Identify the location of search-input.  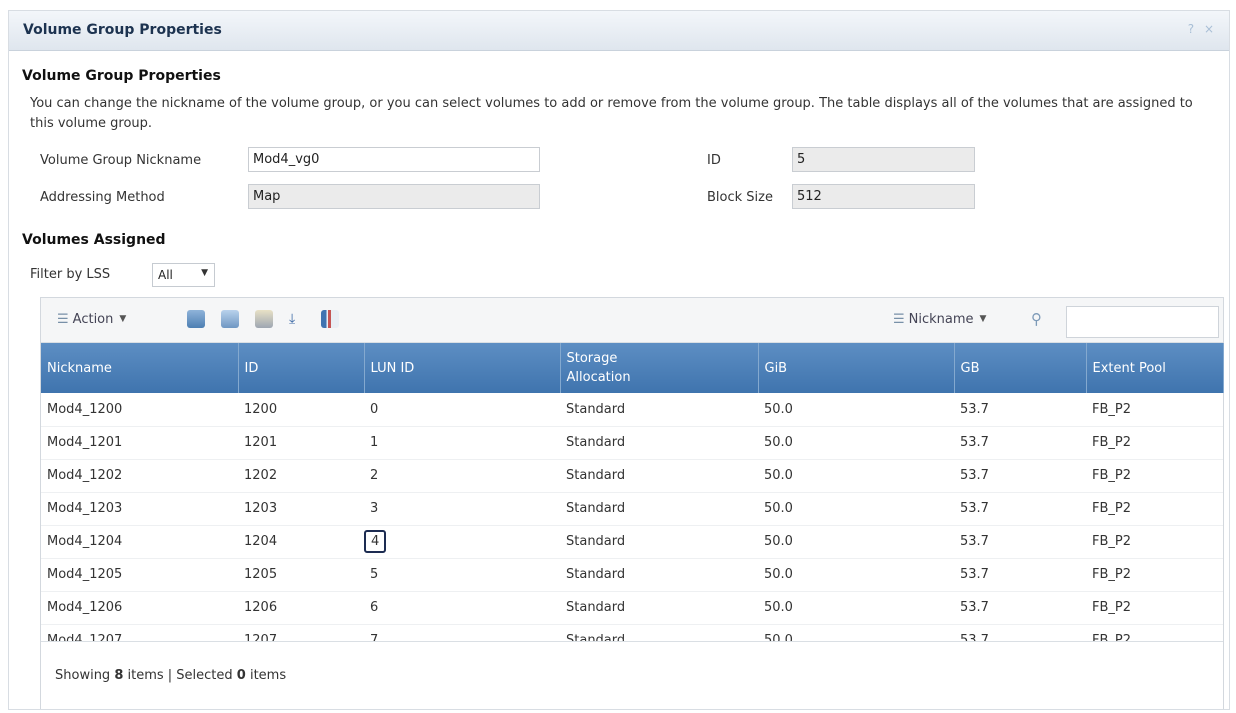
(1142, 322).